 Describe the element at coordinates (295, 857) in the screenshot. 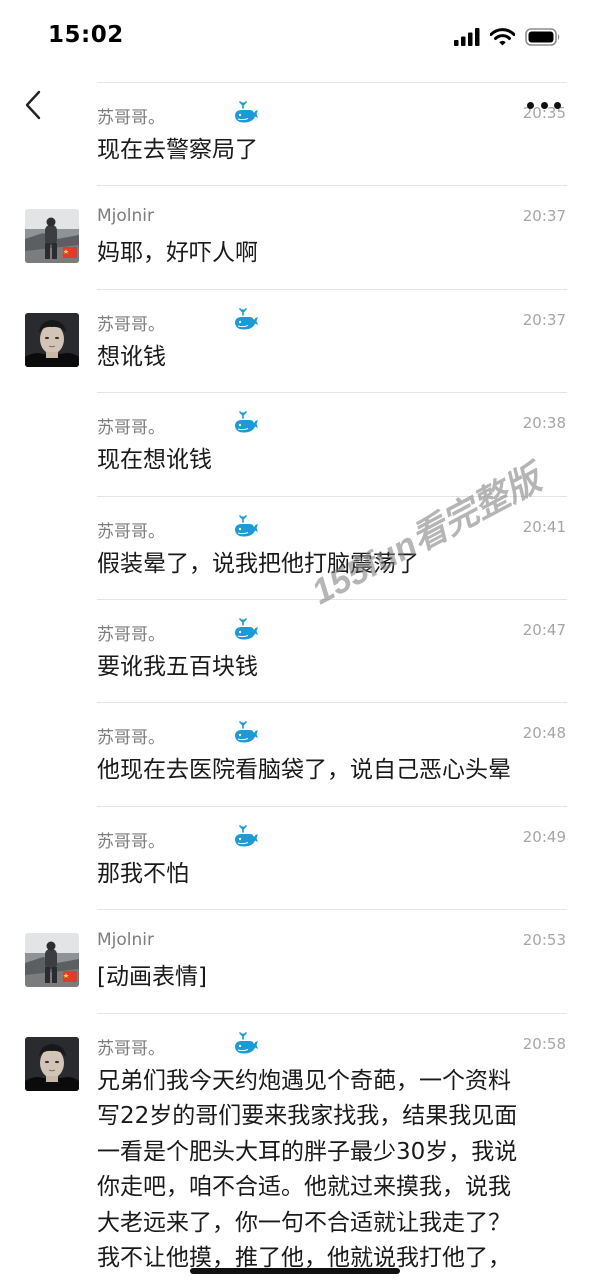

I see `message-item: 苏哥哥。 20:49 那我不怕` at that location.